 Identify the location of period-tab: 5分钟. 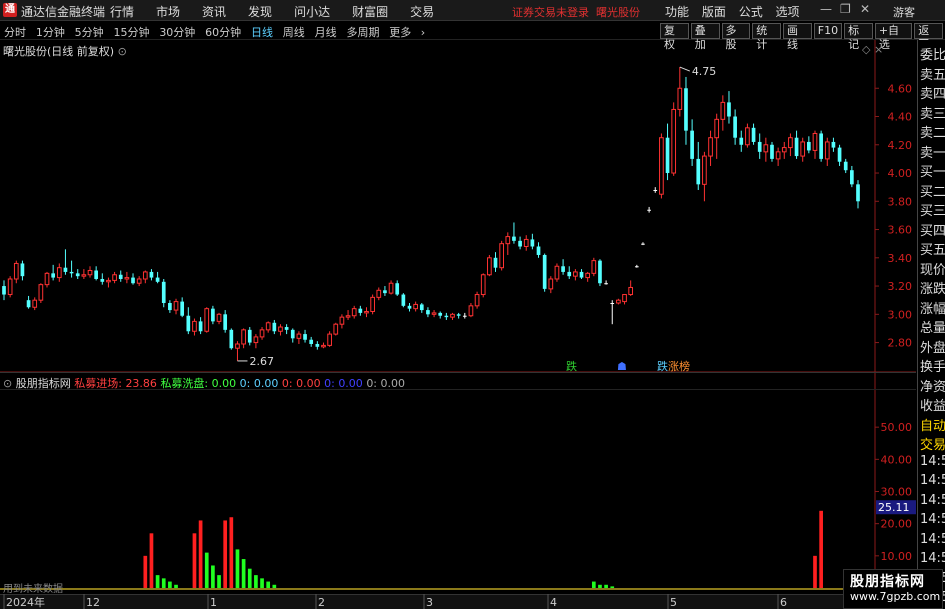
(89, 32).